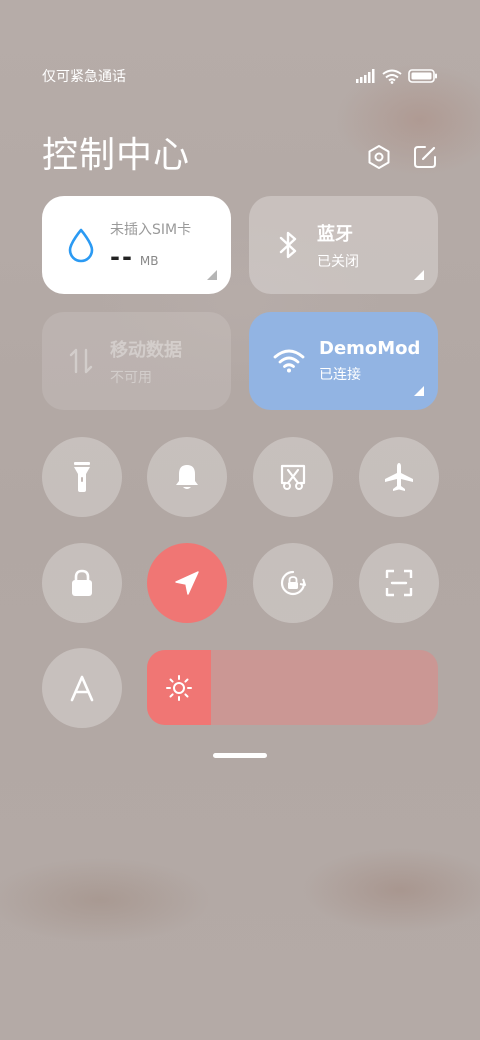 The image size is (480, 1040). What do you see at coordinates (131, 377) in the screenshot?
I see `mobile-data-status: 不可用` at bounding box center [131, 377].